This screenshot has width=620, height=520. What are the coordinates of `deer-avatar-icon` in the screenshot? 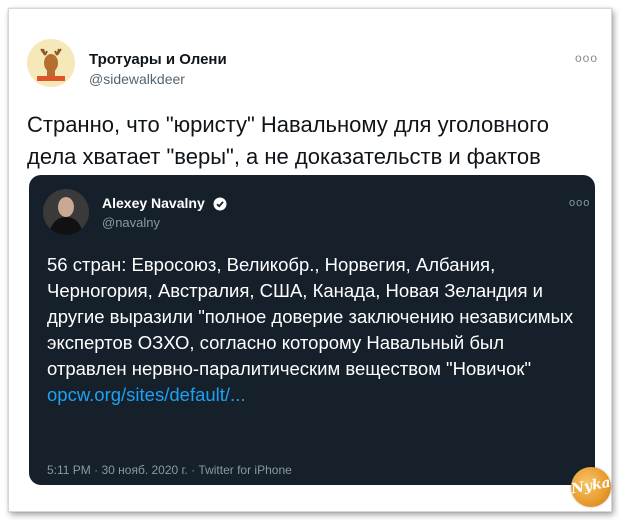 It's located at (51, 63).